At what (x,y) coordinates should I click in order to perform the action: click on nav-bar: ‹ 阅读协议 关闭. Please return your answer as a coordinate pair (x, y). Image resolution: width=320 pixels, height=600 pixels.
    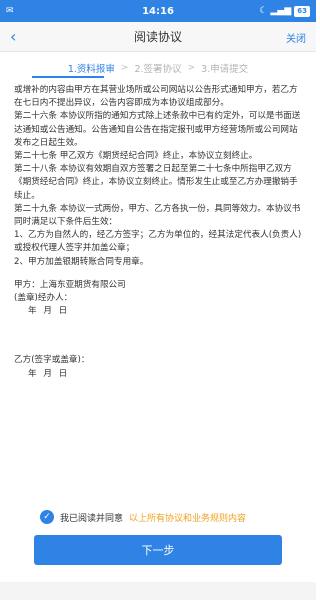
    Looking at the image, I should click on (158, 37).